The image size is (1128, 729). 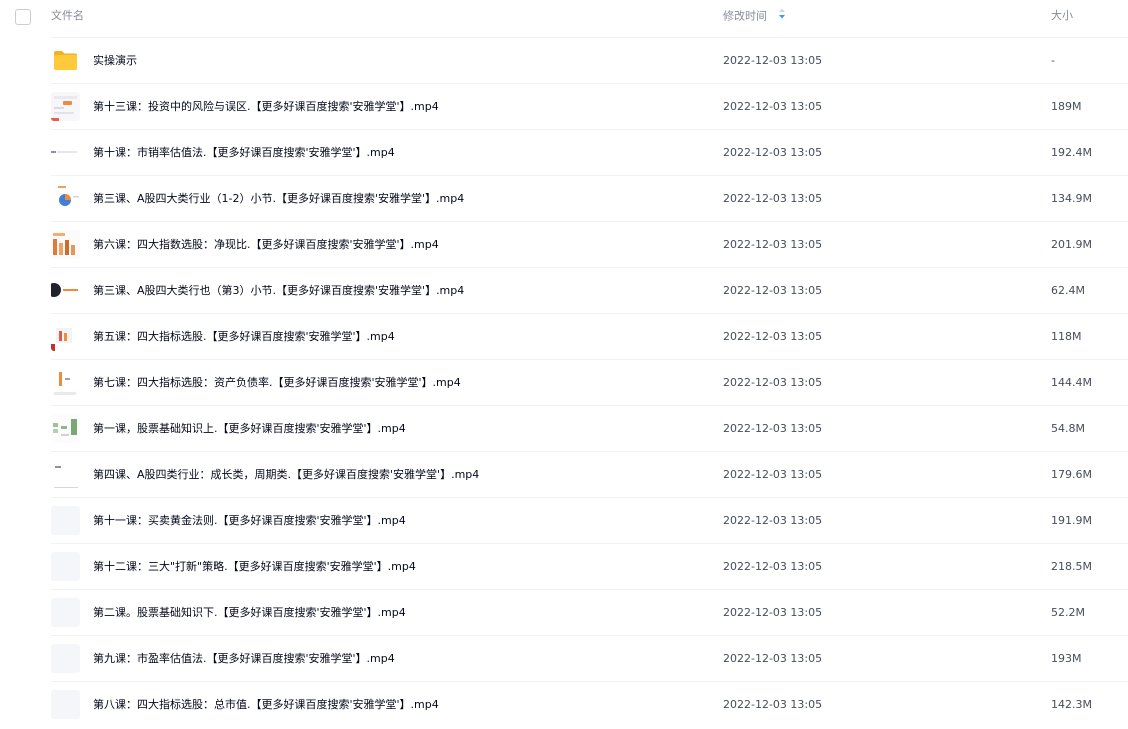 I want to click on file-name: 第十课：市销率估值法.【更多好课百度搜索'安雅学堂'】.mp4, so click(x=244, y=152).